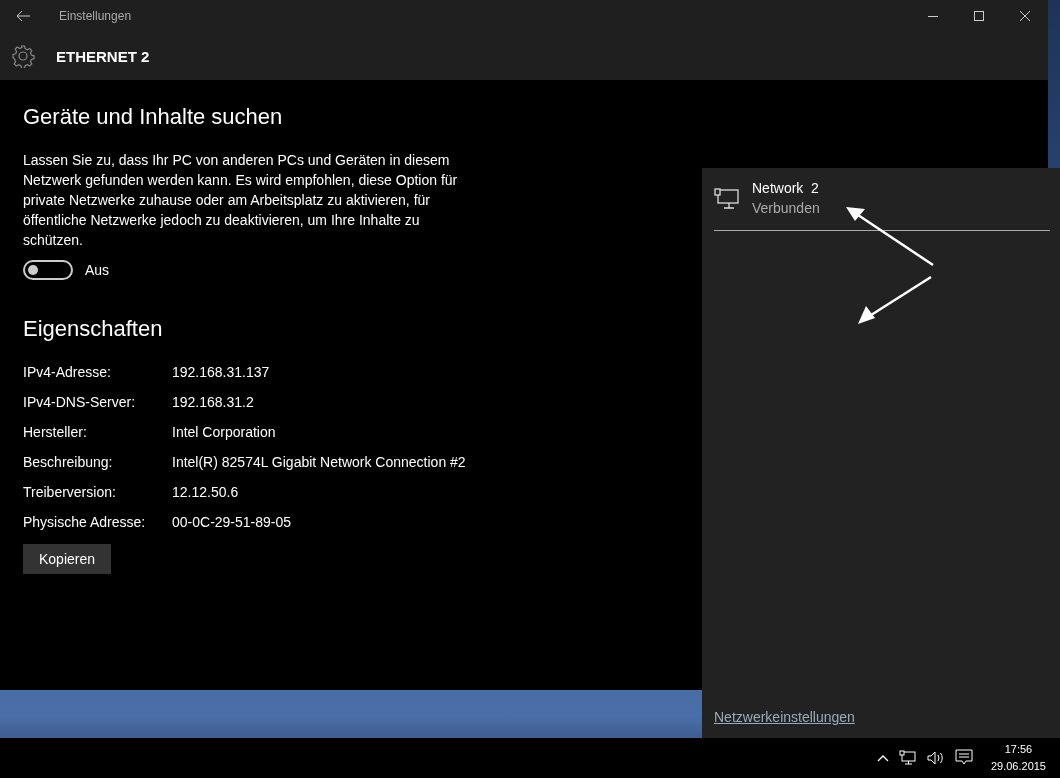  Describe the element at coordinates (23, 56) in the screenshot. I see `gear-icon` at that location.